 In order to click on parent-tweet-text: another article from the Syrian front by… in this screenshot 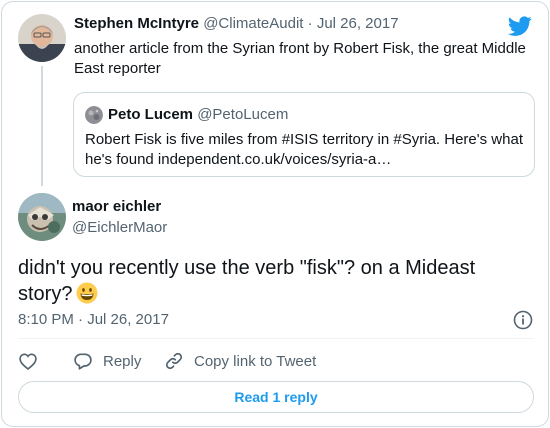, I will do `click(300, 58)`.